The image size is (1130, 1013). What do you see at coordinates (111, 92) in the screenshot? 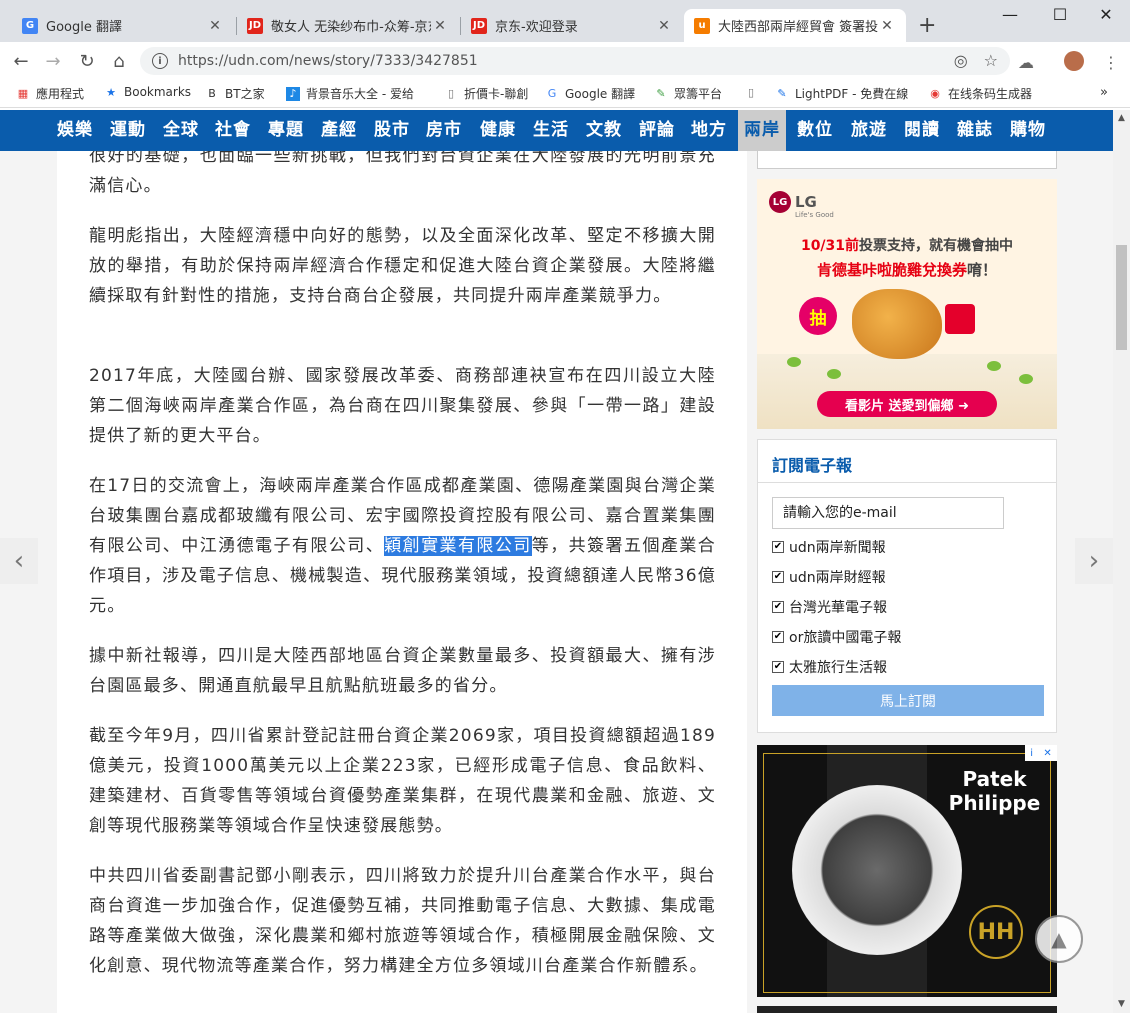
I see `star-icon: ★` at bounding box center [111, 92].